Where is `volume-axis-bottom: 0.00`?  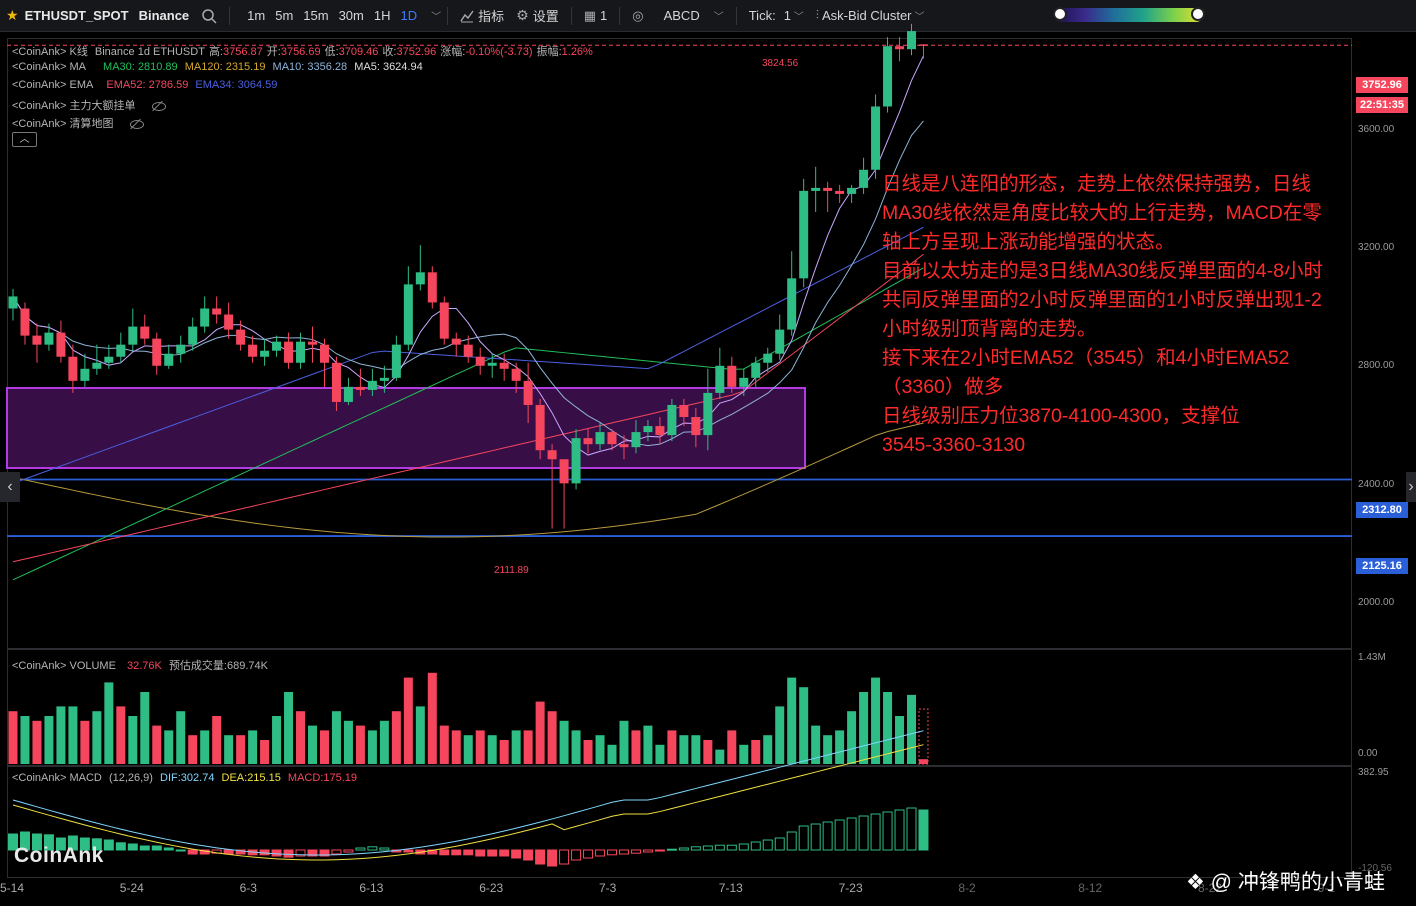 volume-axis-bottom: 0.00 is located at coordinates (1368, 753).